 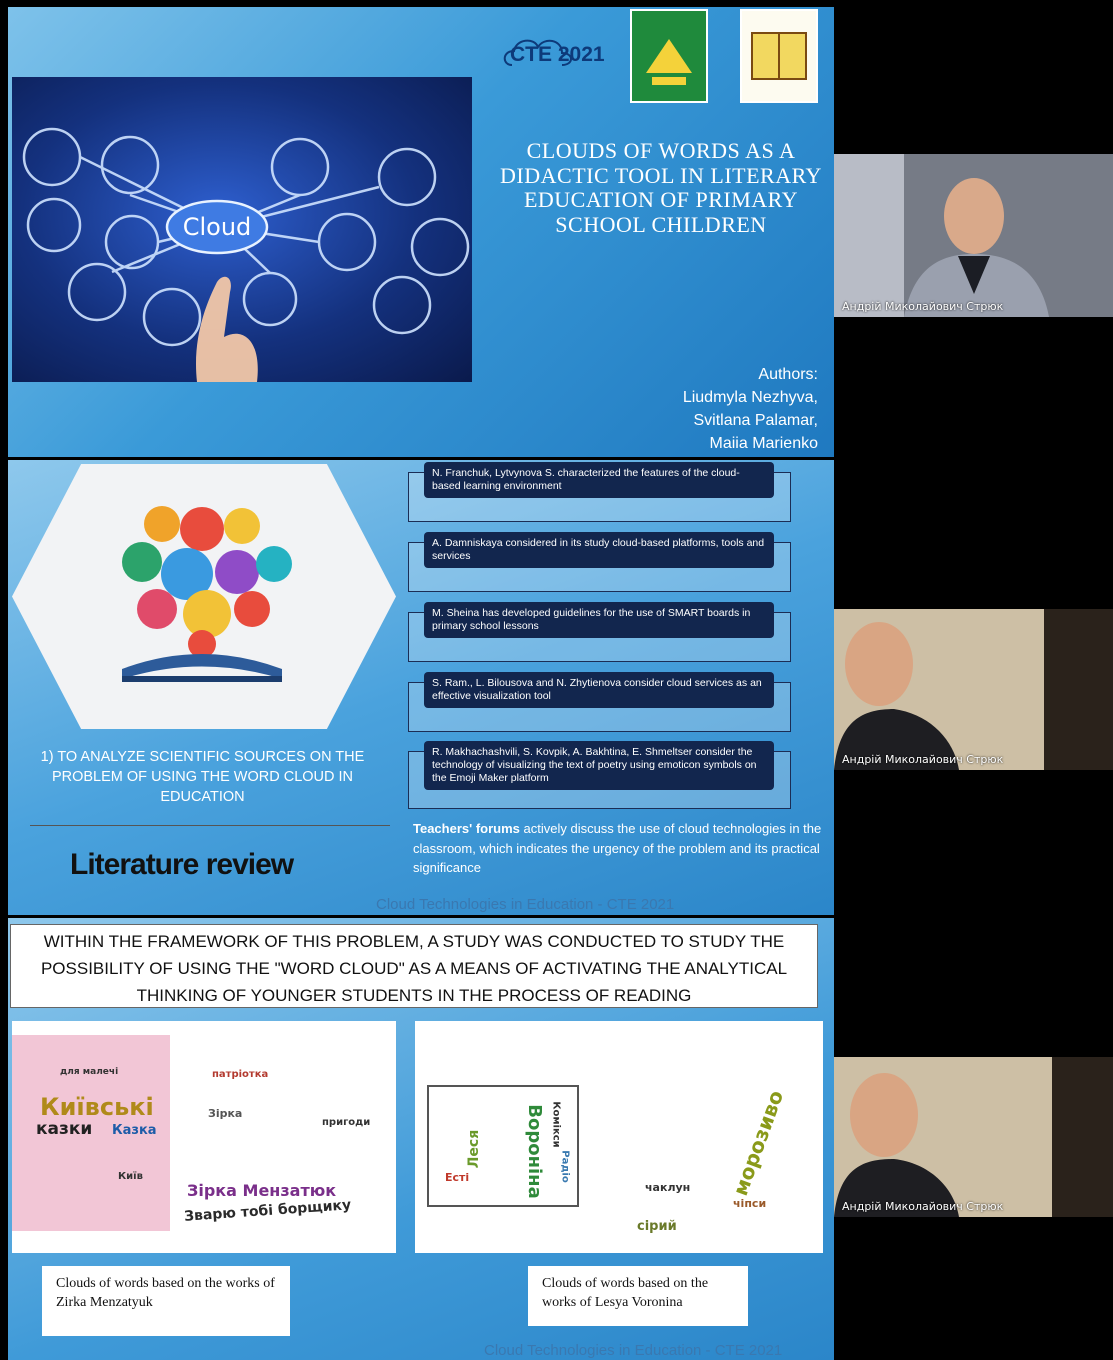 I want to click on participant-video-3: Андрій Миколайович Стрюк, so click(x=973, y=1137).